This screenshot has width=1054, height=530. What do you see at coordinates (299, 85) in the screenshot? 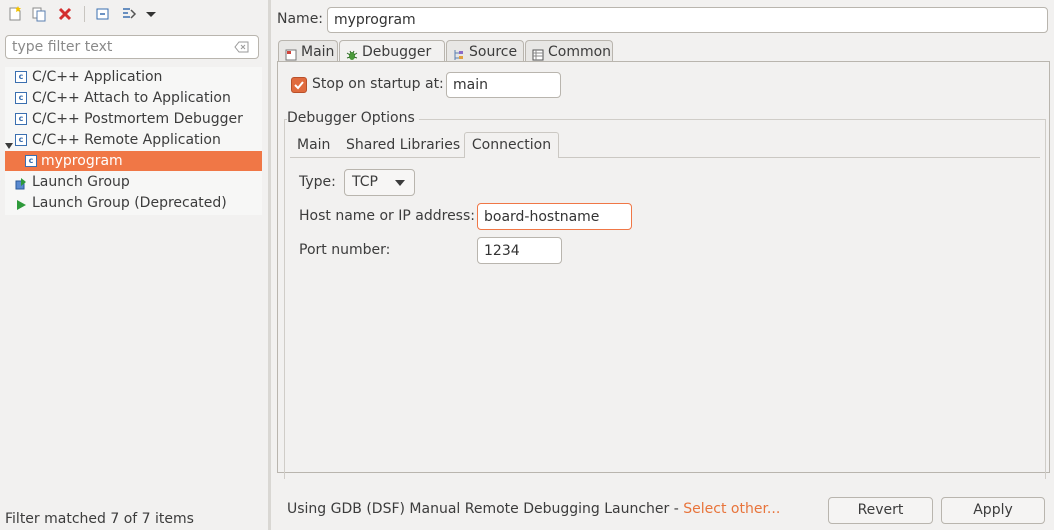
I see `stop-on-startup-checkbox` at bounding box center [299, 85].